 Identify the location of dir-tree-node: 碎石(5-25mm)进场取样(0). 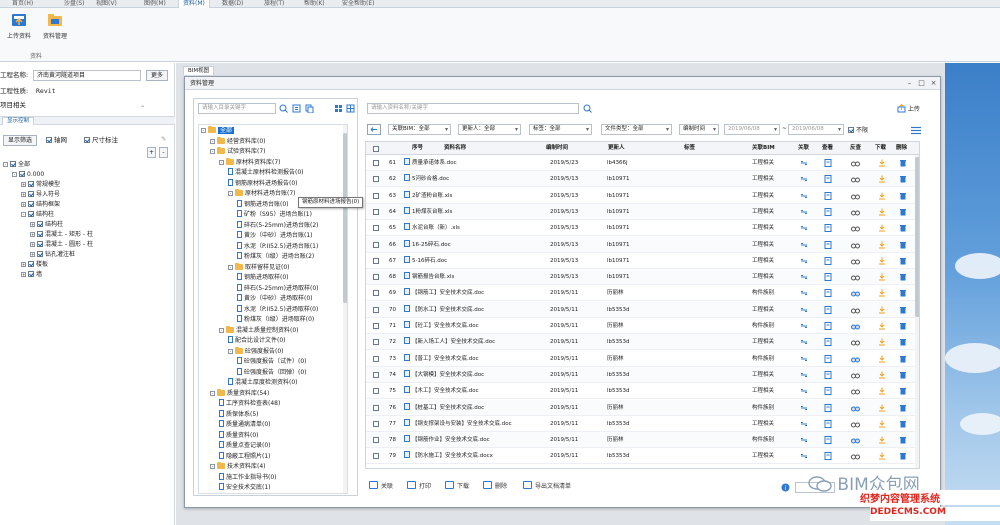
(278, 288).